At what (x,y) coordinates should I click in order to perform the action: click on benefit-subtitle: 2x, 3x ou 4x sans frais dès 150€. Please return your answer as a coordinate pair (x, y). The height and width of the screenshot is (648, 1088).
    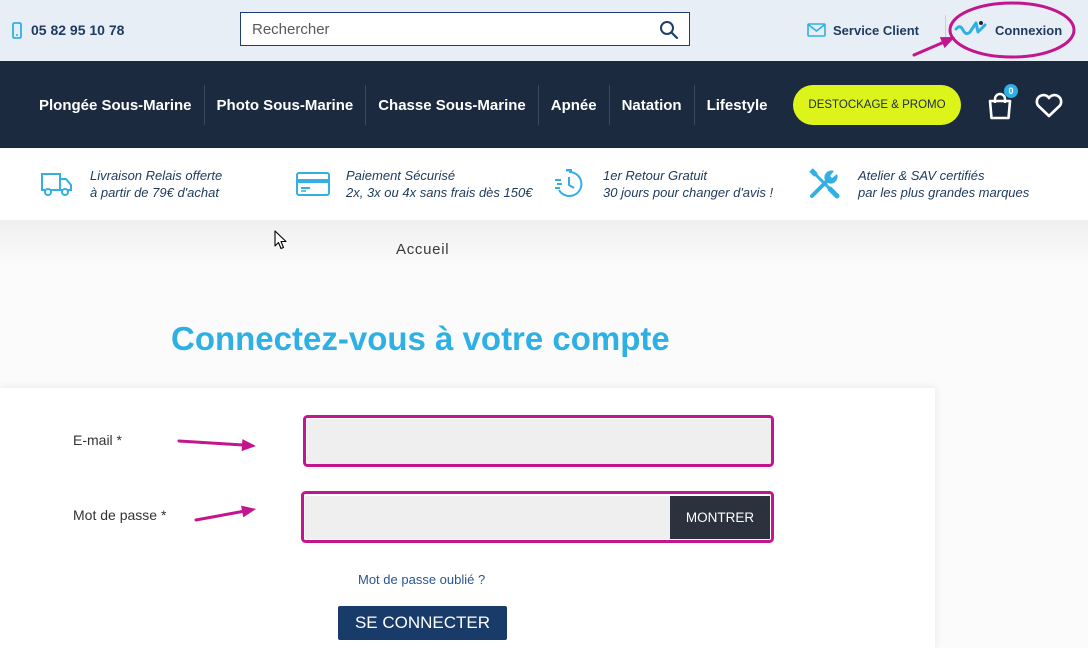
    Looking at the image, I should click on (439, 192).